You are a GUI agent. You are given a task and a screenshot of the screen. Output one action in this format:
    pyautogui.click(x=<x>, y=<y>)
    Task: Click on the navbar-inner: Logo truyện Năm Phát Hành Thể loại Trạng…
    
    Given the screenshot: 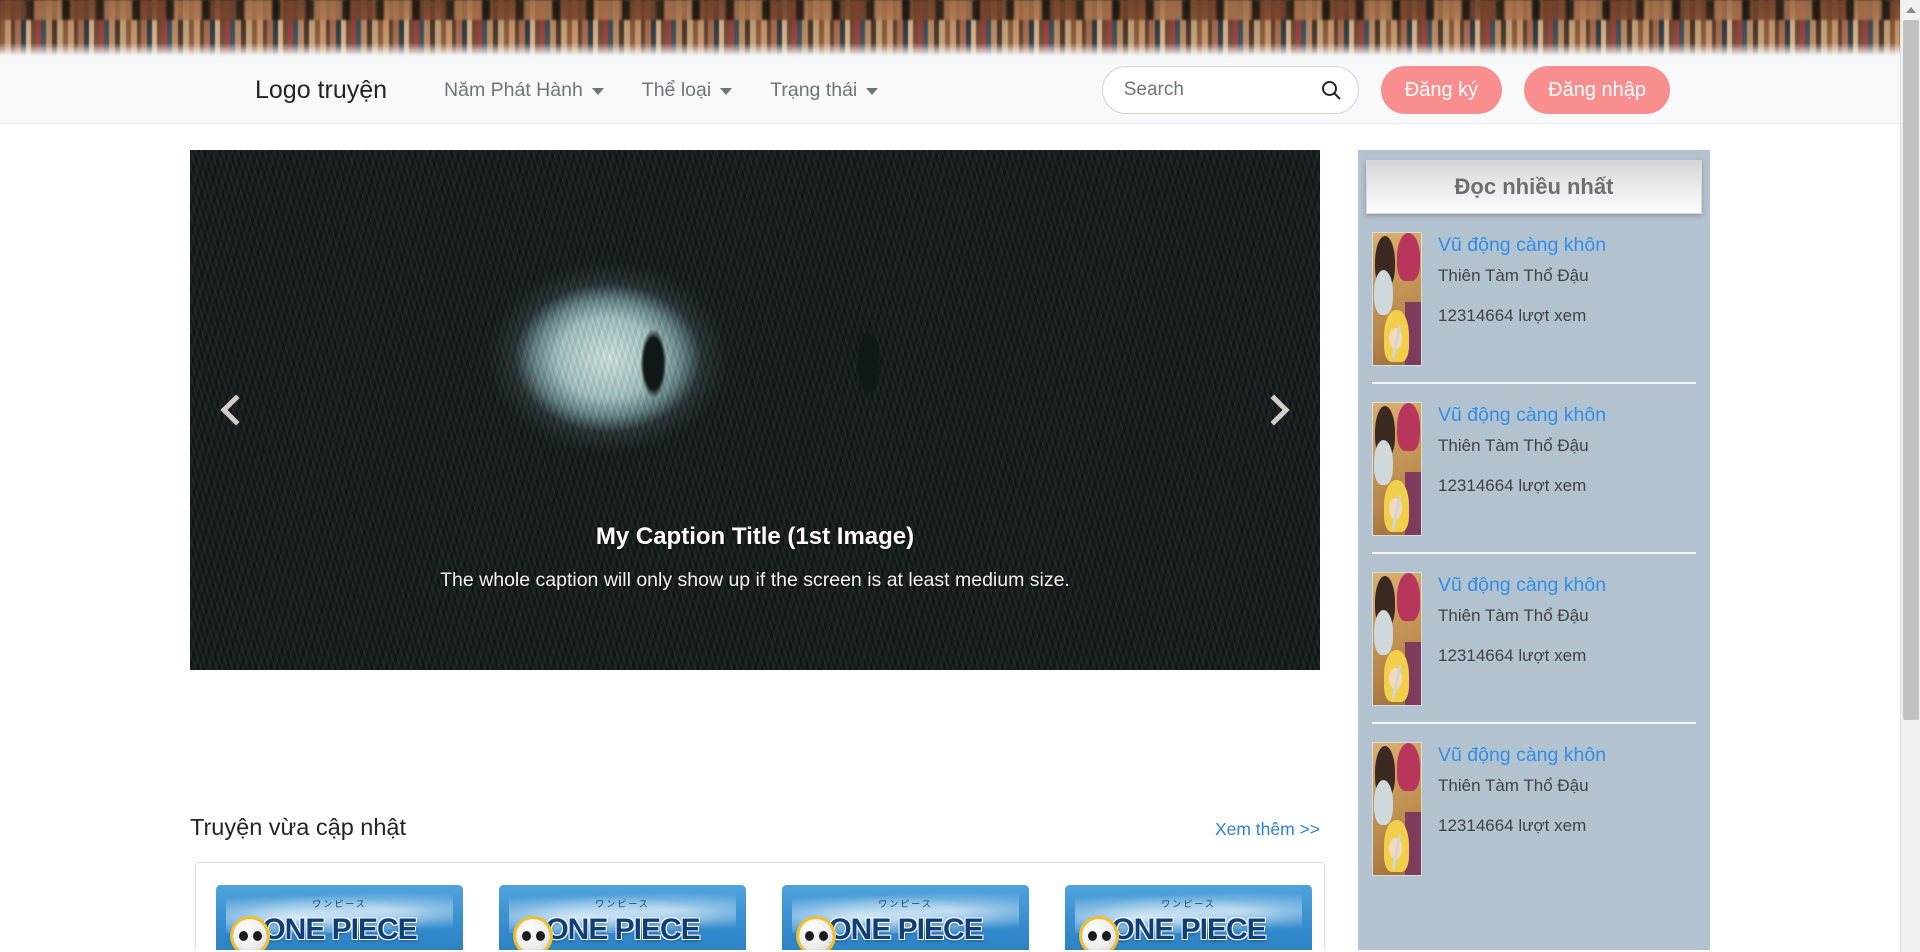 What is the action you would take?
    pyautogui.click(x=950, y=90)
    